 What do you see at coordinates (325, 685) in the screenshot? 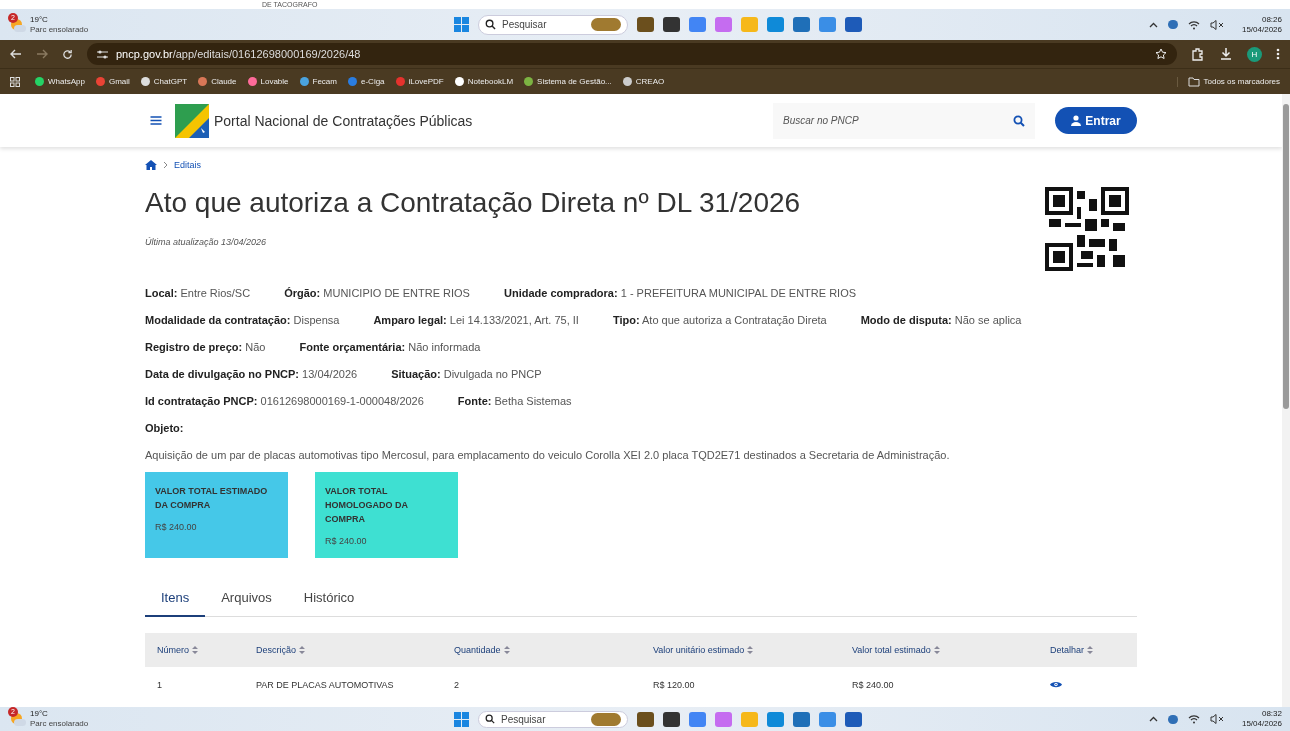
I see `table-cell-text: PAR DE PLACAS AUTOMOTIVAS` at bounding box center [325, 685].